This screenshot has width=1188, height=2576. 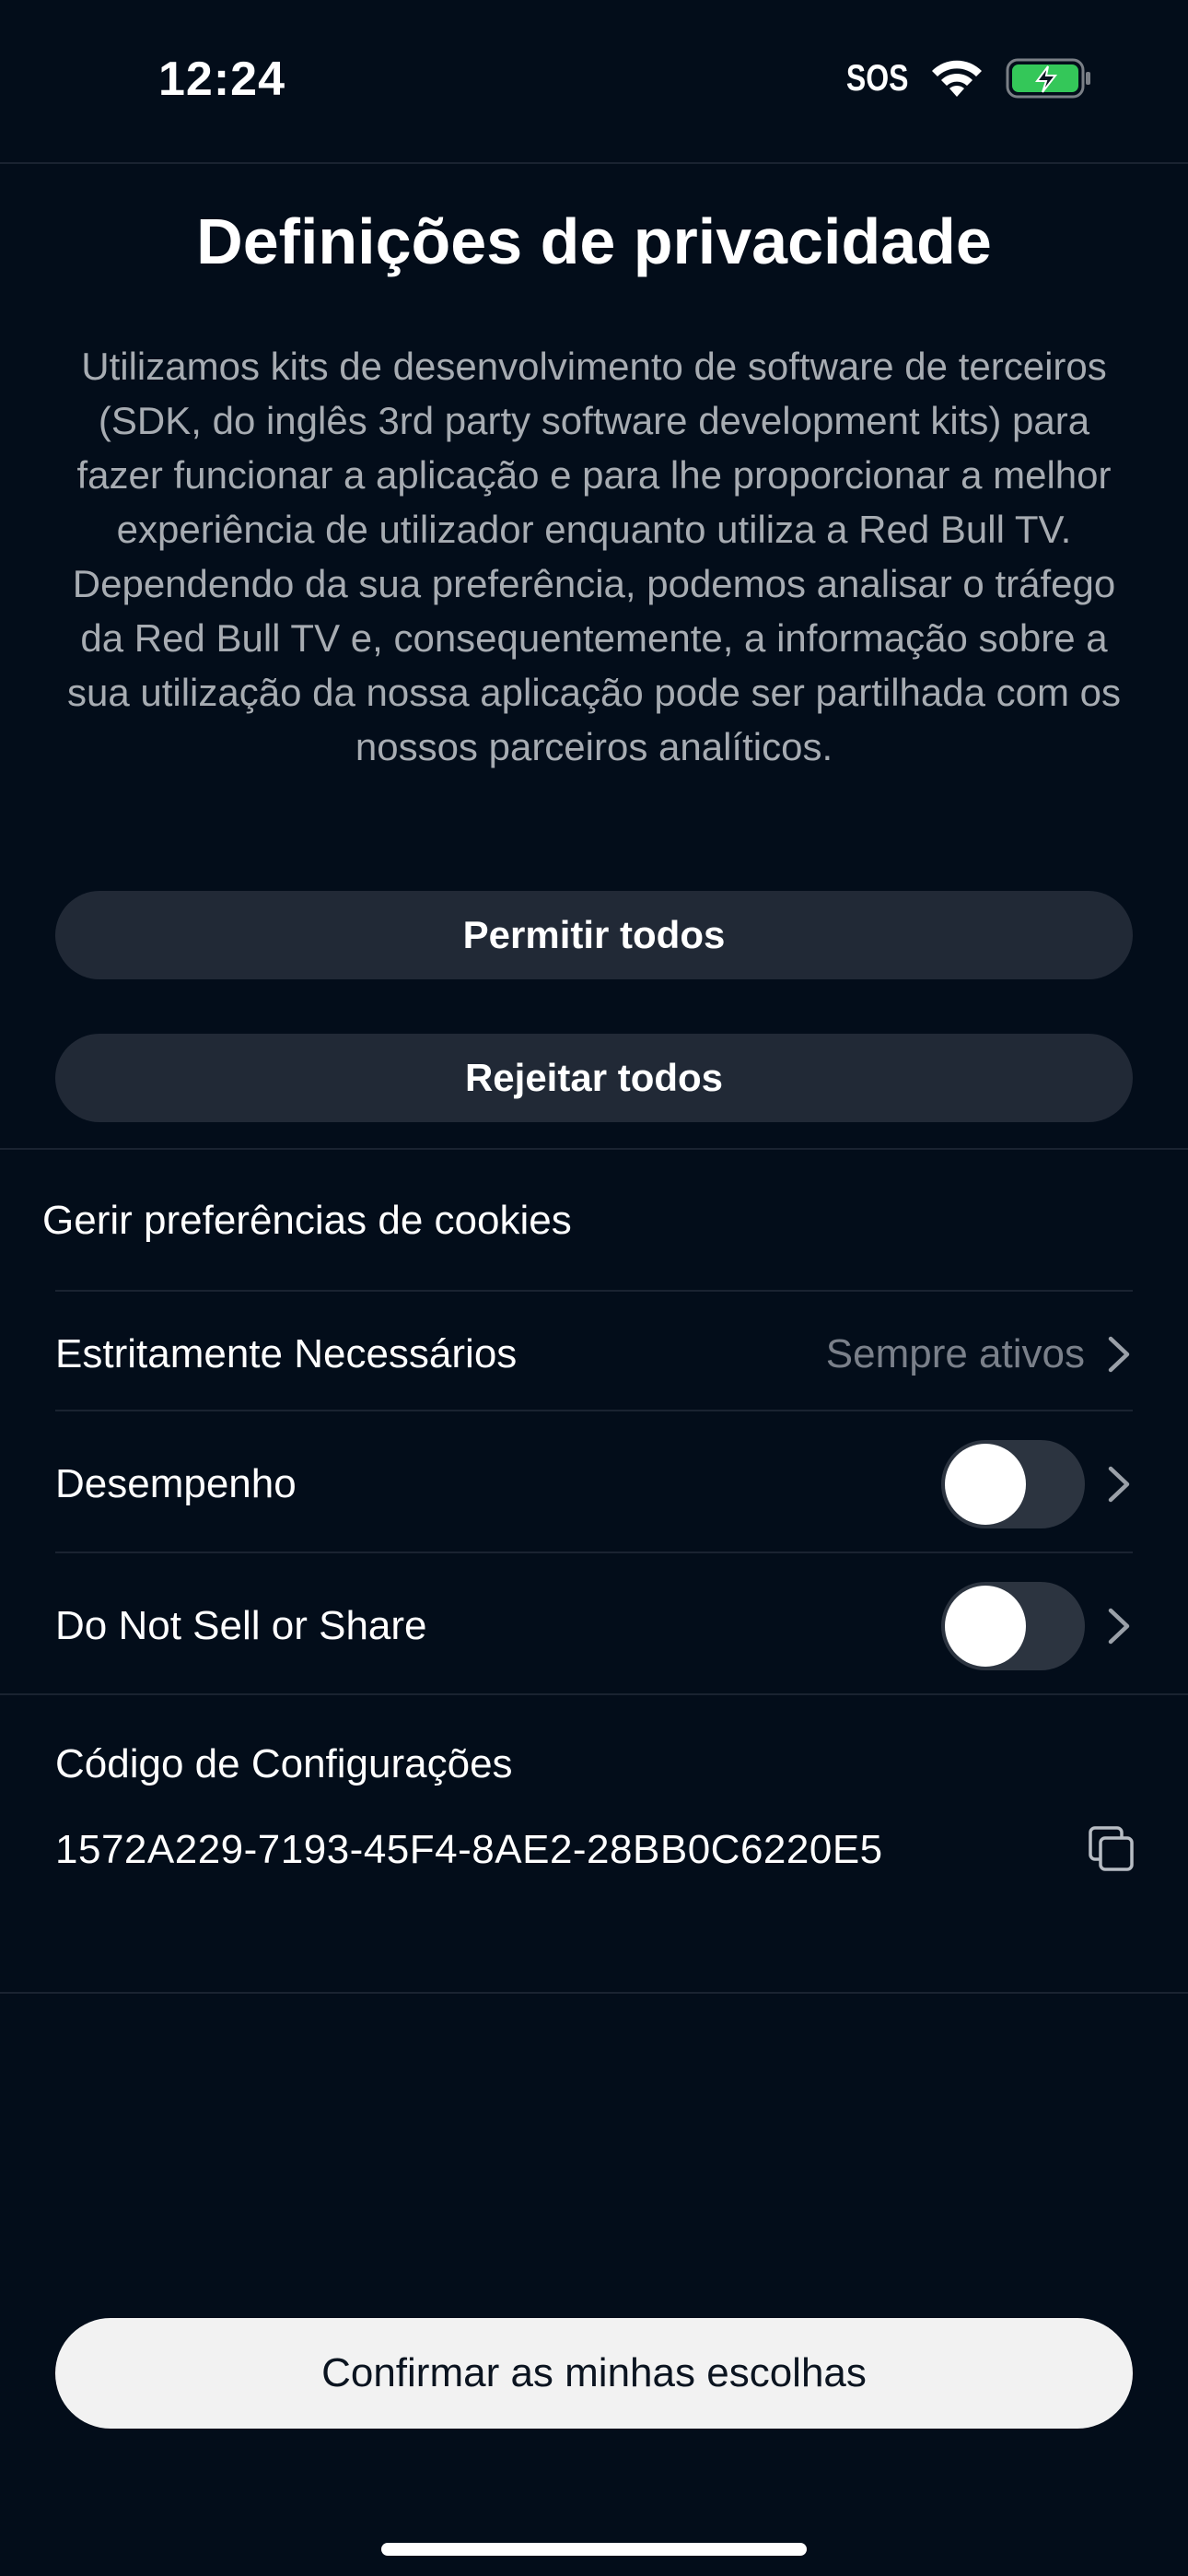 What do you see at coordinates (957, 78) in the screenshot?
I see `wifi-icon` at bounding box center [957, 78].